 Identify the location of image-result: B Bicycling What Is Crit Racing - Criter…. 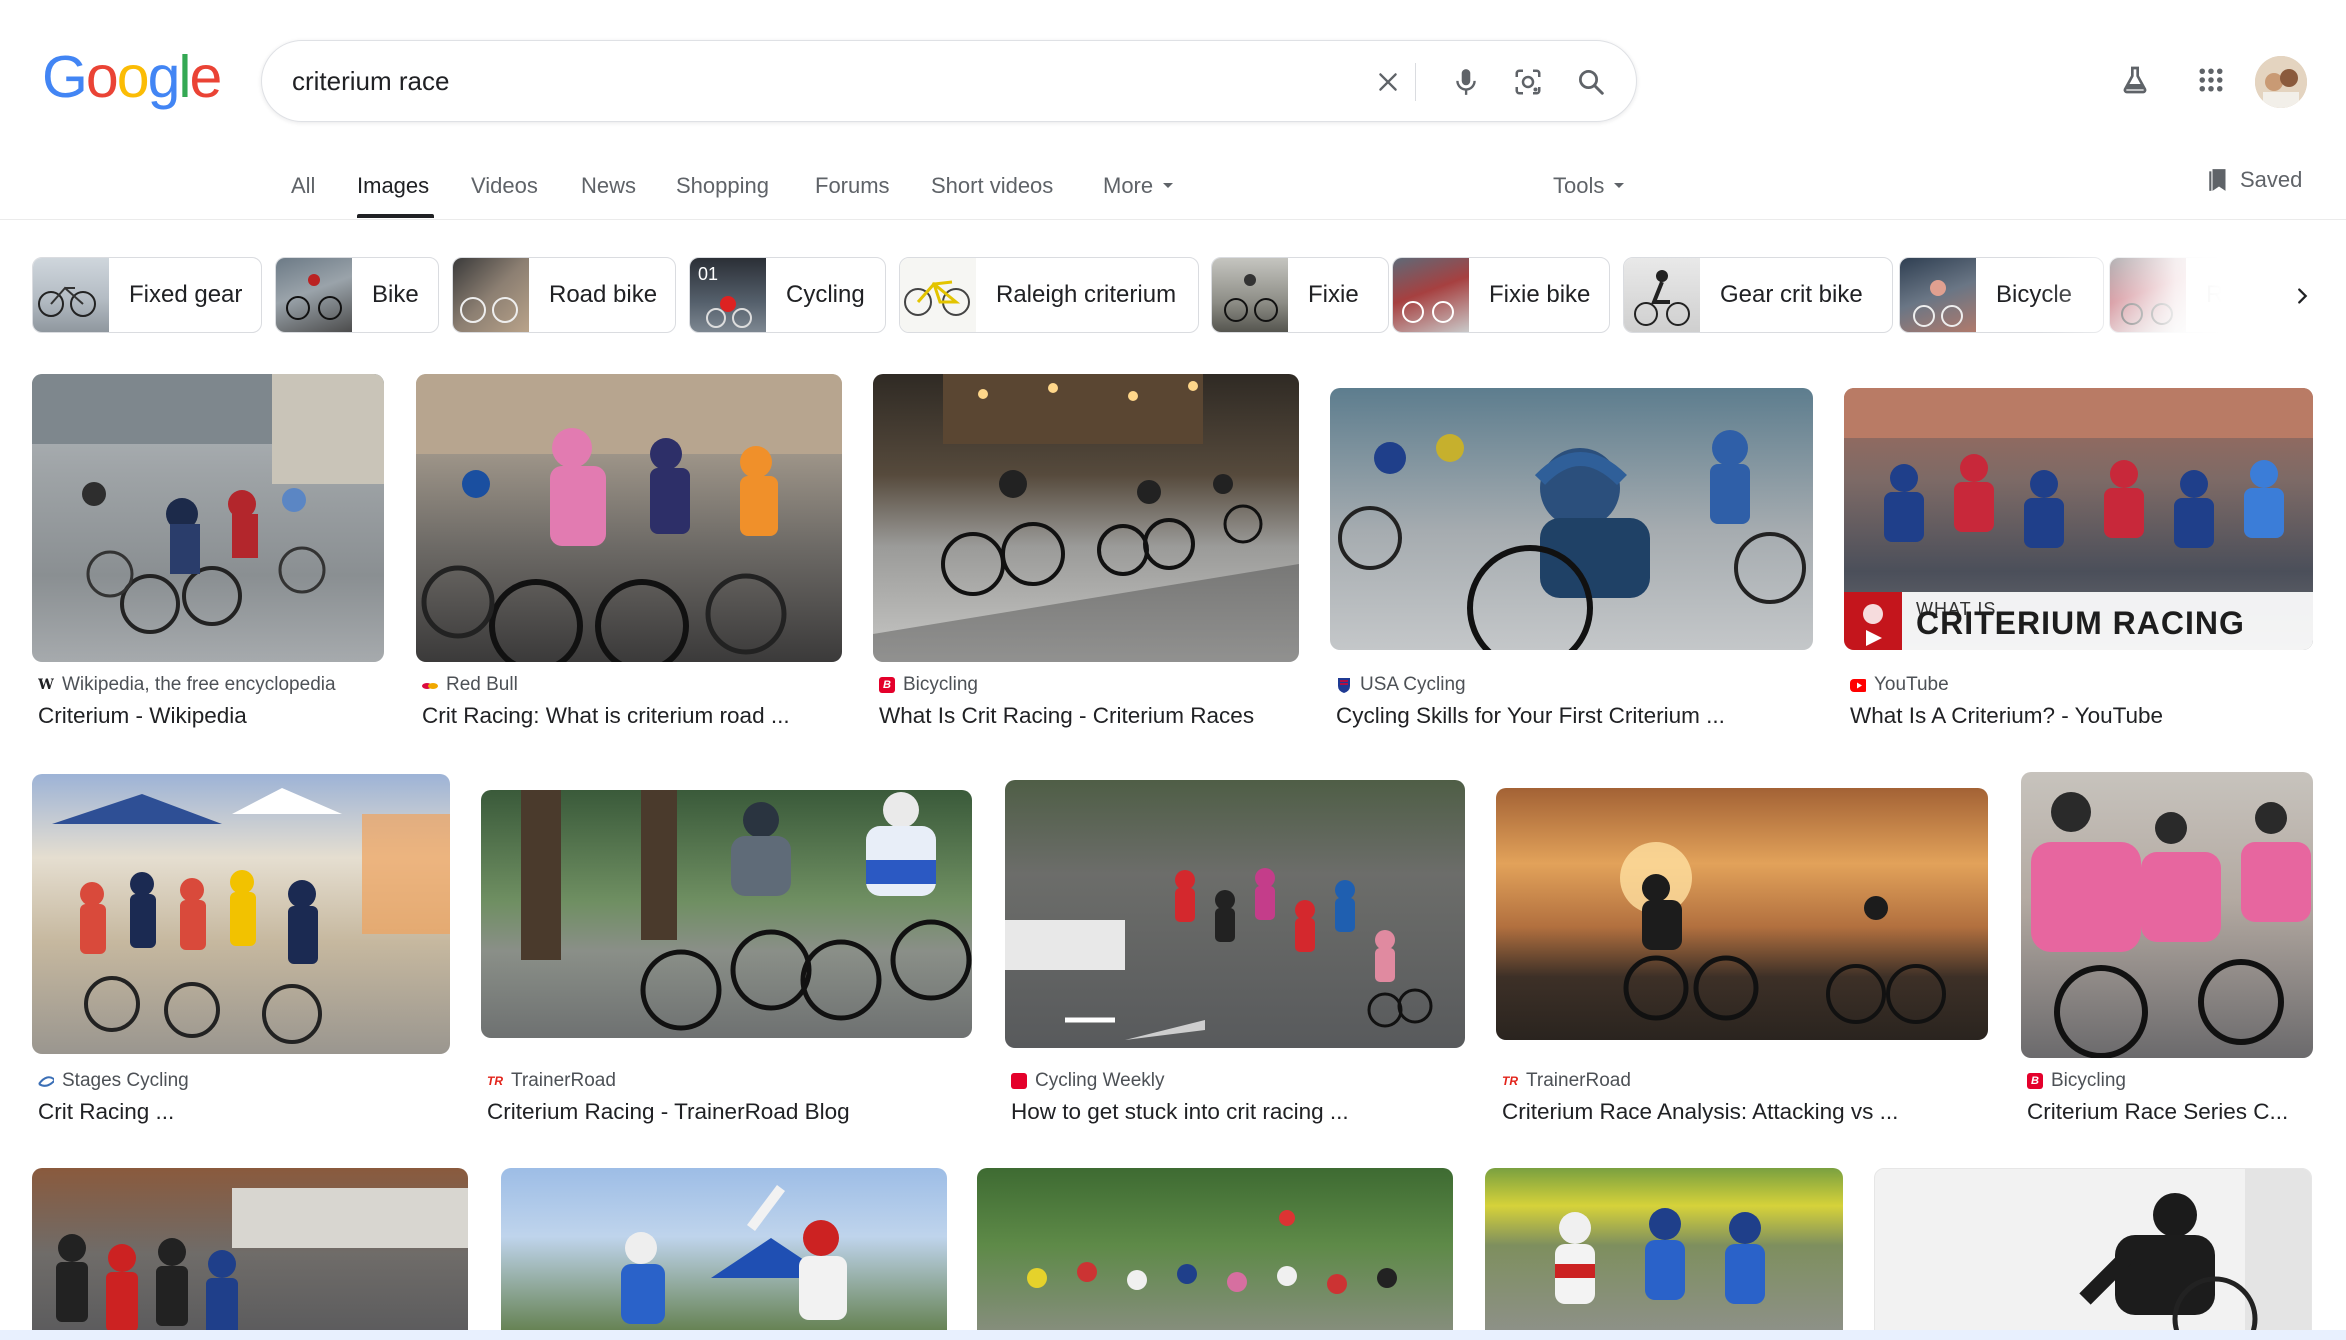
(1086, 554).